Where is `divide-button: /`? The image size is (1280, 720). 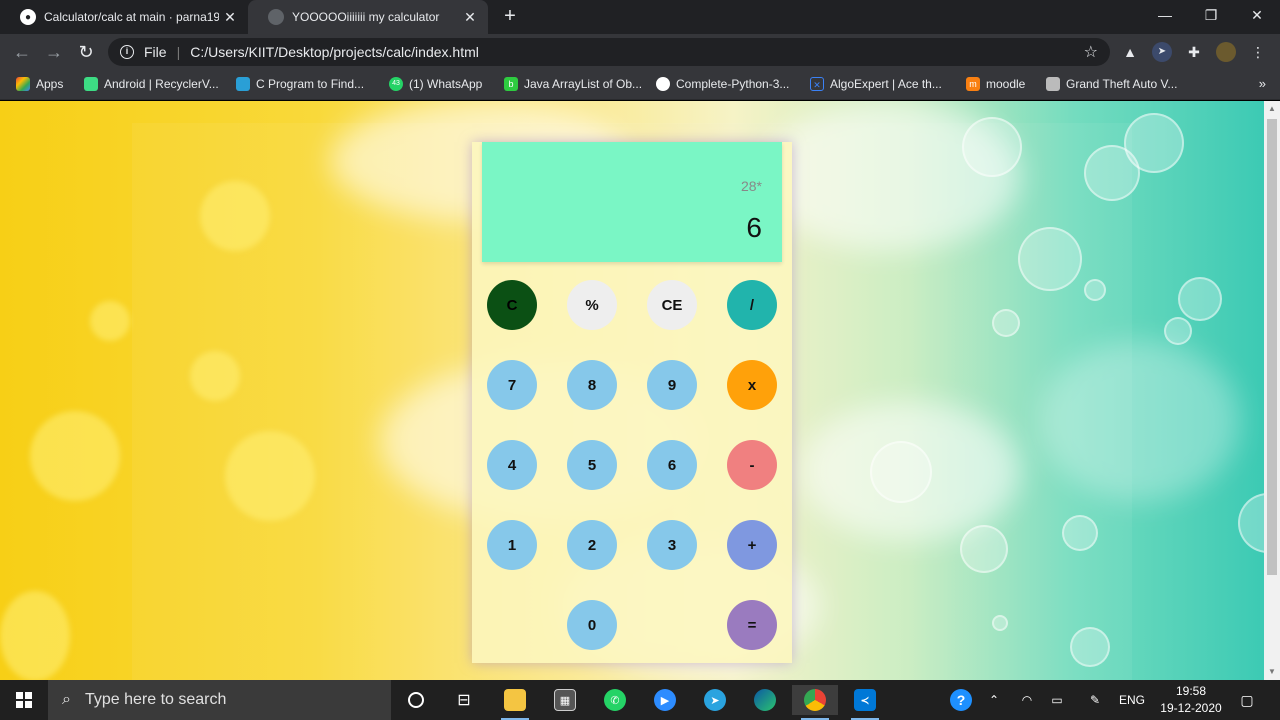
divide-button: / is located at coordinates (752, 305).